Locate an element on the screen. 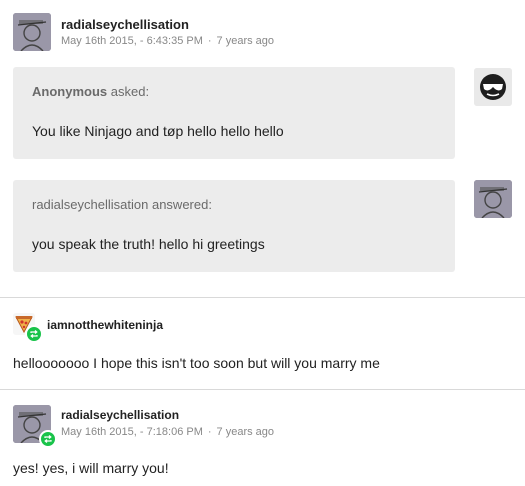 The width and height of the screenshot is (525, 486). post-timestamp: May 16th 2015, - 6:43:35 PM · 7 years ago is located at coordinates (167, 41).